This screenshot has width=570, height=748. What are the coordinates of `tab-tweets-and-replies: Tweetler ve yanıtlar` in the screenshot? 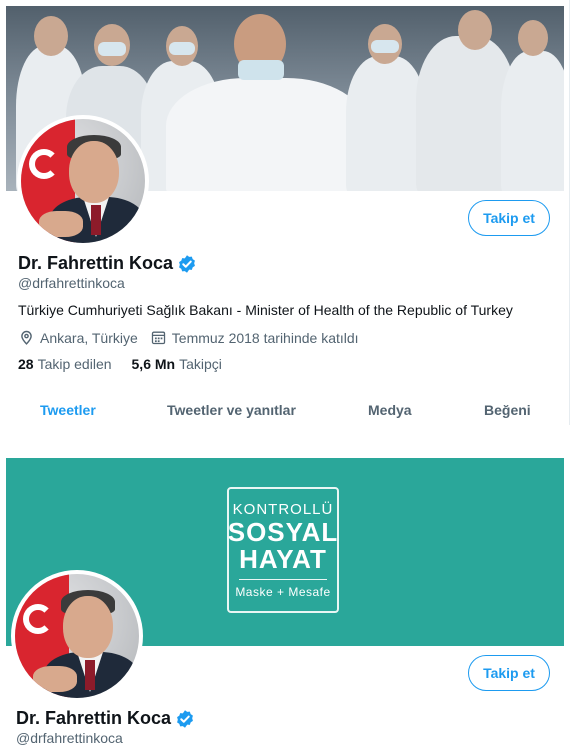 It's located at (231, 410).